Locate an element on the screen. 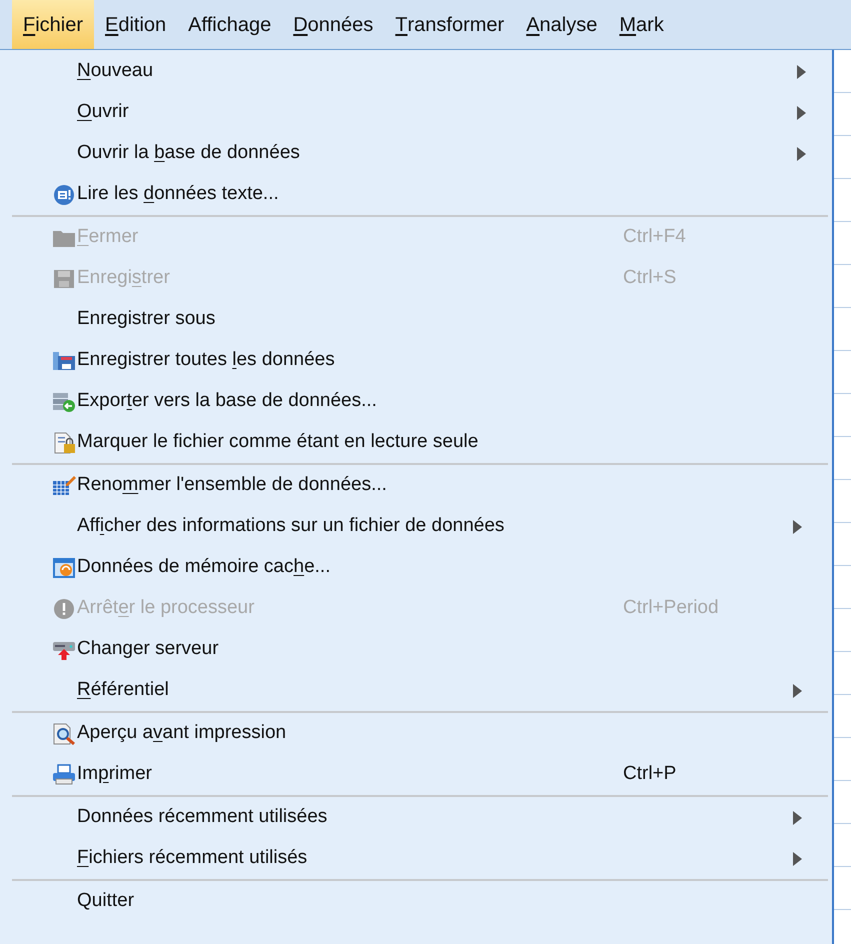 The width and height of the screenshot is (851, 944). printer-icon is located at coordinates (64, 775).